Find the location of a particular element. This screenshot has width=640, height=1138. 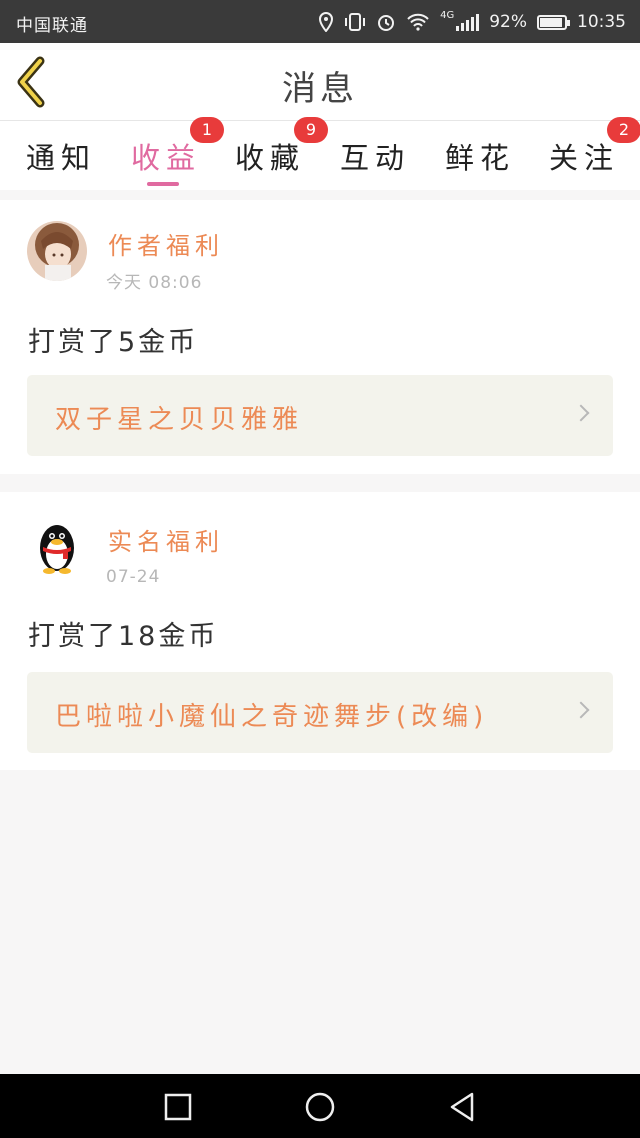

alarm-icon is located at coordinates (386, 23).